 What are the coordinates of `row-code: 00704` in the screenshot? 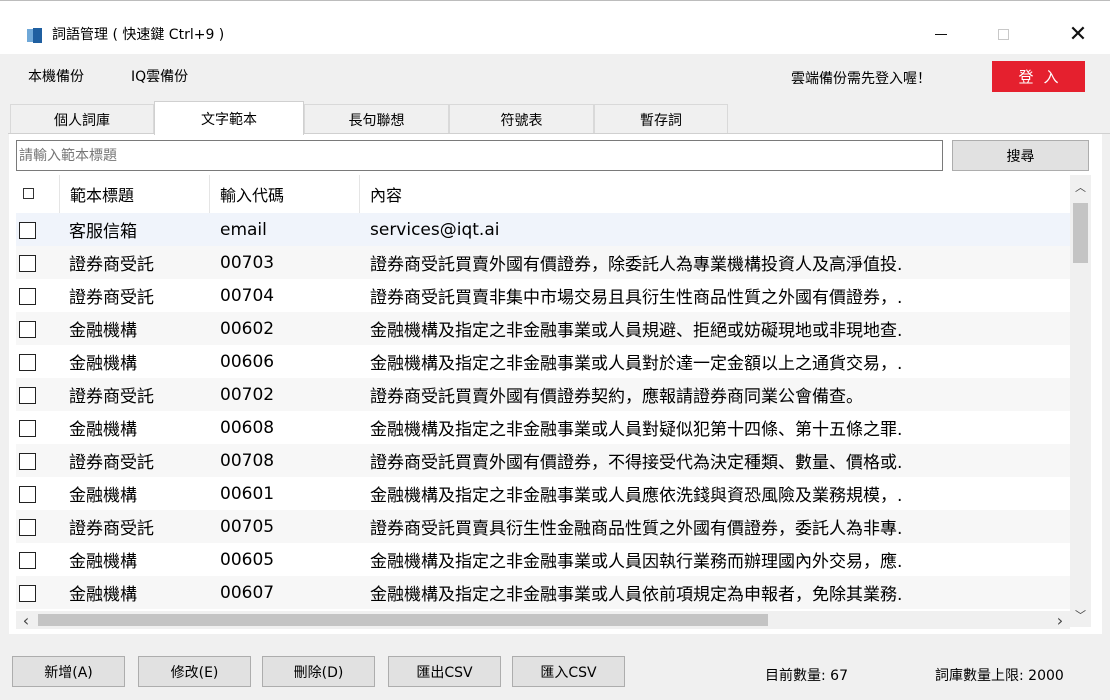 It's located at (247, 295).